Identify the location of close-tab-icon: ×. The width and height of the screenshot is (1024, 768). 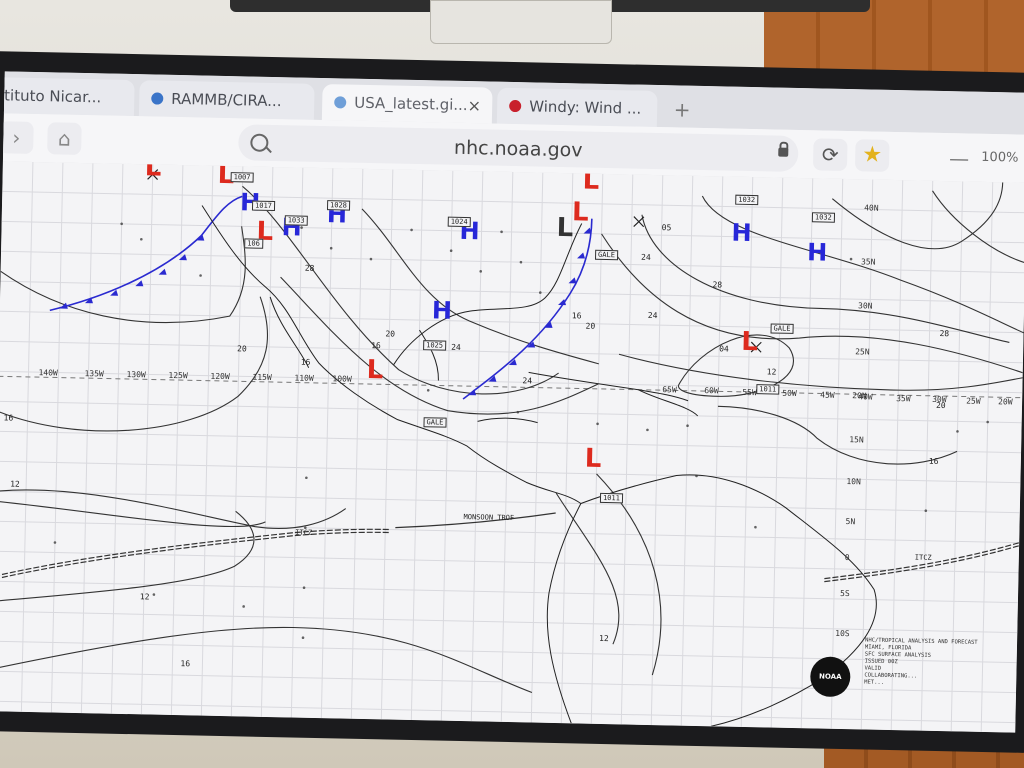
(474, 105).